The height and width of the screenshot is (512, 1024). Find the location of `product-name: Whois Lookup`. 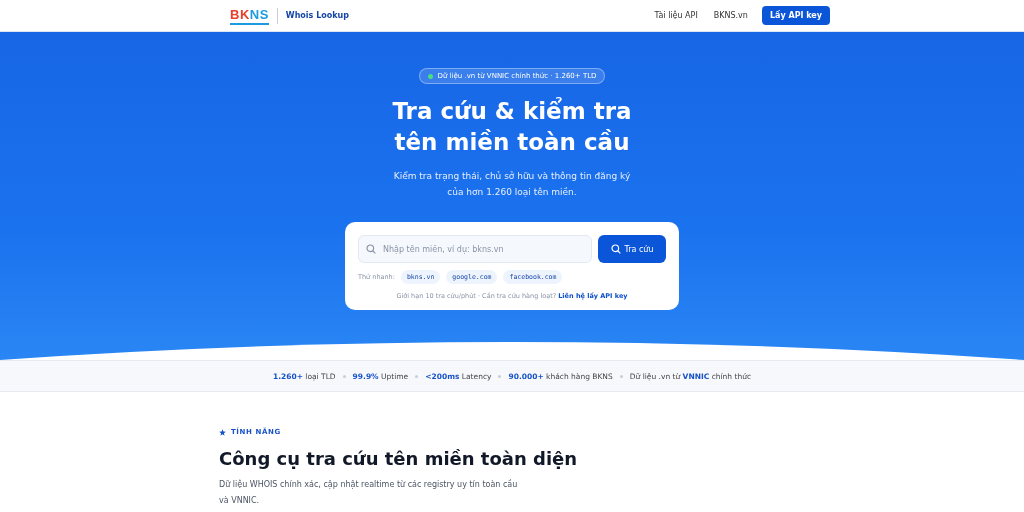

product-name: Whois Lookup is located at coordinates (317, 15).